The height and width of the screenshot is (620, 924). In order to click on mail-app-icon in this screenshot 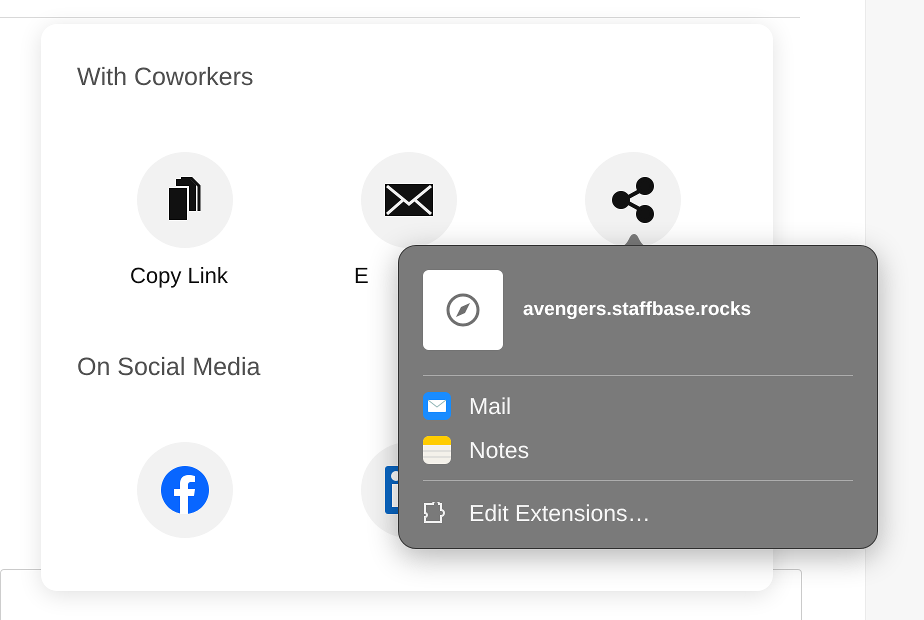, I will do `click(437, 406)`.